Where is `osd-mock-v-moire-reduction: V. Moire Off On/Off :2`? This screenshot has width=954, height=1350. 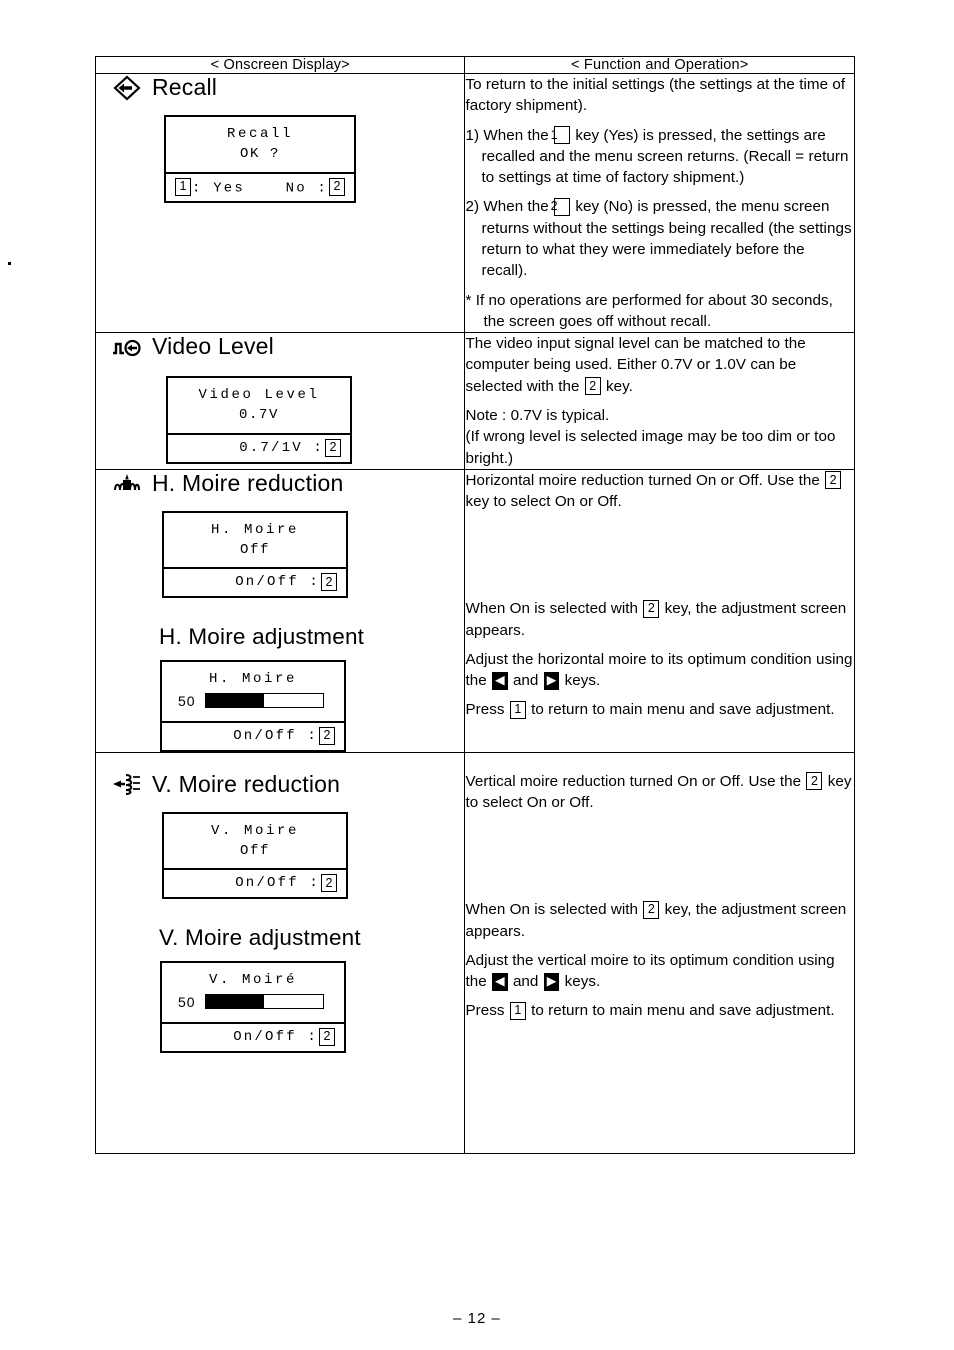
osd-mock-v-moire-reduction: V. Moire Off On/Off :2 is located at coordinates (255, 855).